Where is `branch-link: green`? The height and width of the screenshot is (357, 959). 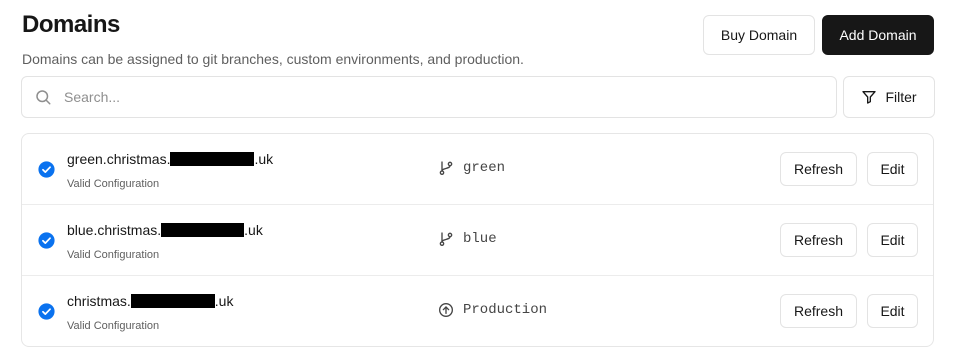 branch-link: green is located at coordinates (471, 168).